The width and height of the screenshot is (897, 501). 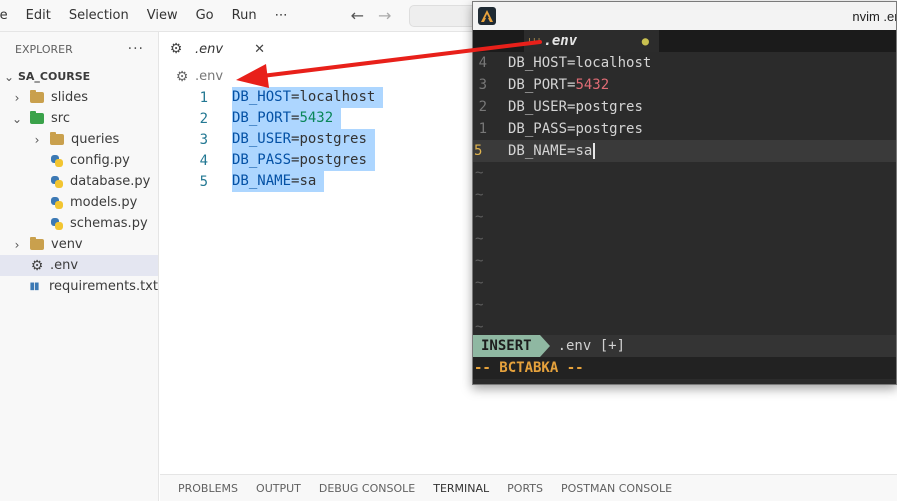 I want to click on nvim-cmdline: -- ВСТАВКА --, so click(x=684, y=368).